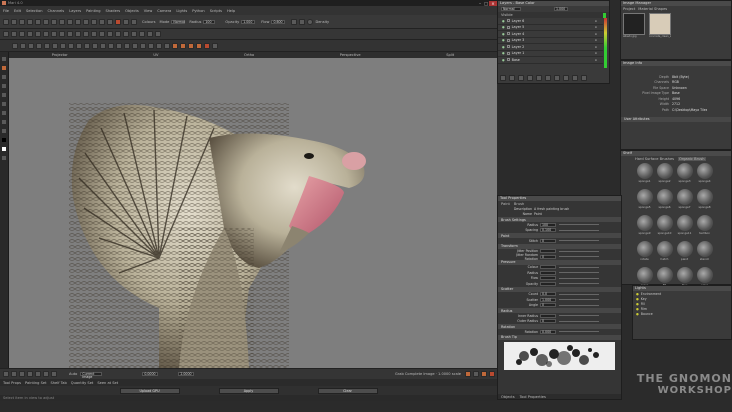  I want to click on clear-icon, so click(46, 34).